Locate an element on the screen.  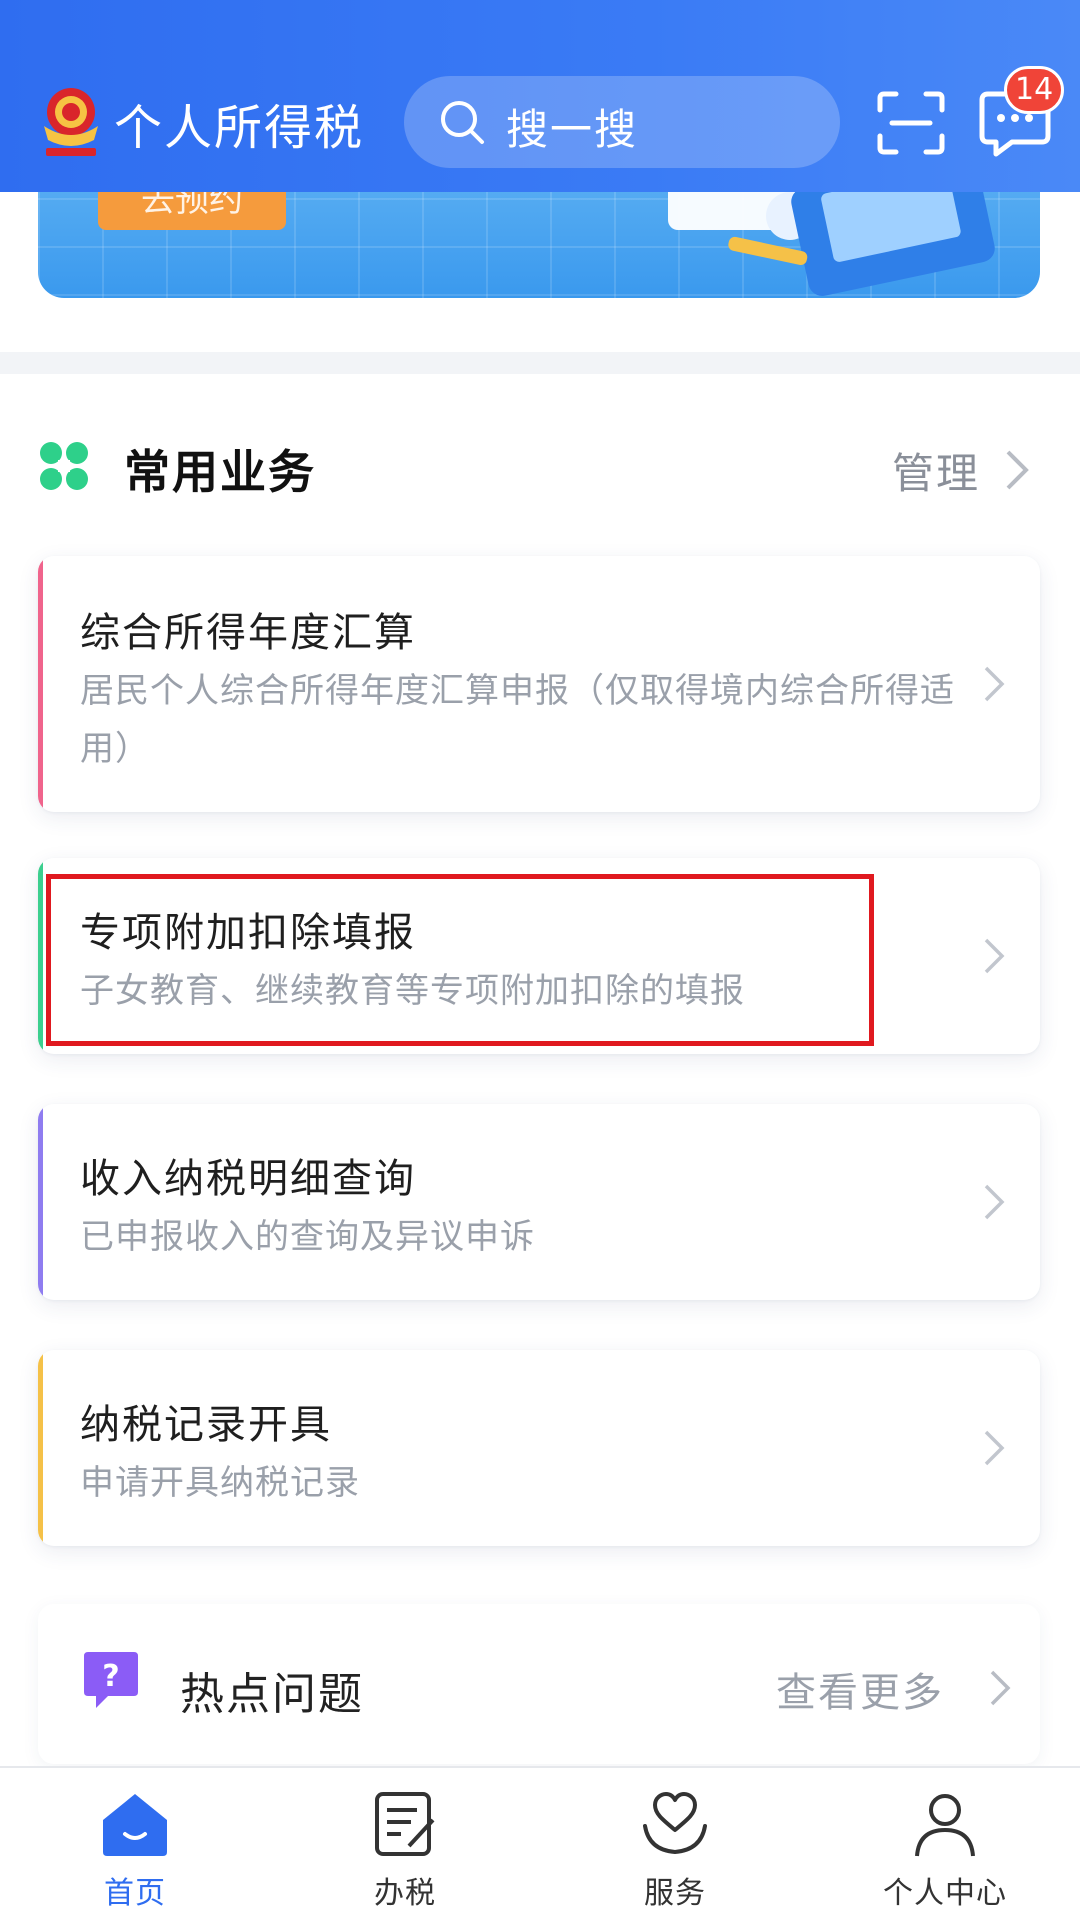
search-icon is located at coordinates (462, 122).